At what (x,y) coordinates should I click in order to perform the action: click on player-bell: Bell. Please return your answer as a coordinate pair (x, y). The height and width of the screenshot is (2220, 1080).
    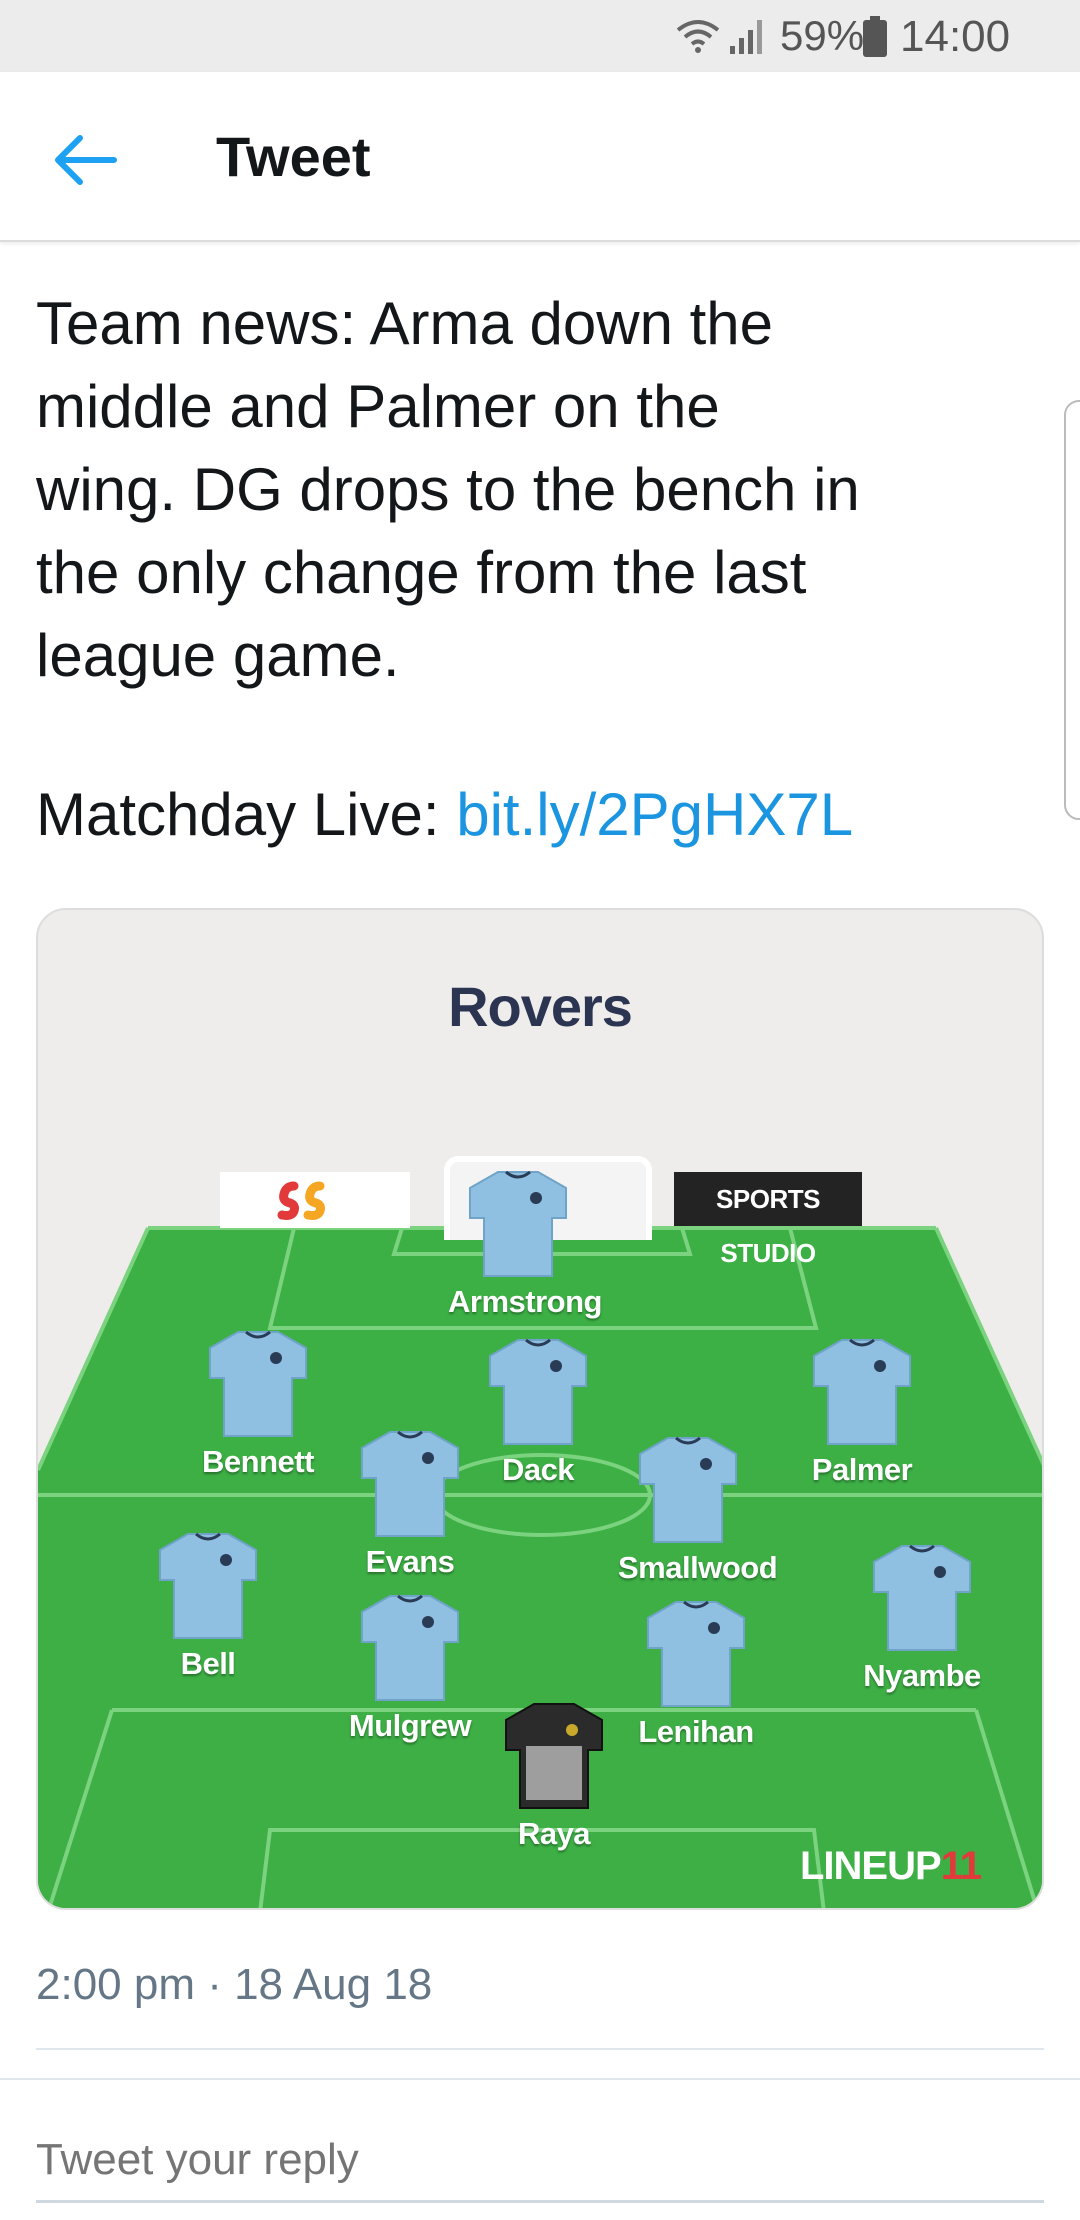
    Looking at the image, I should click on (208, 1606).